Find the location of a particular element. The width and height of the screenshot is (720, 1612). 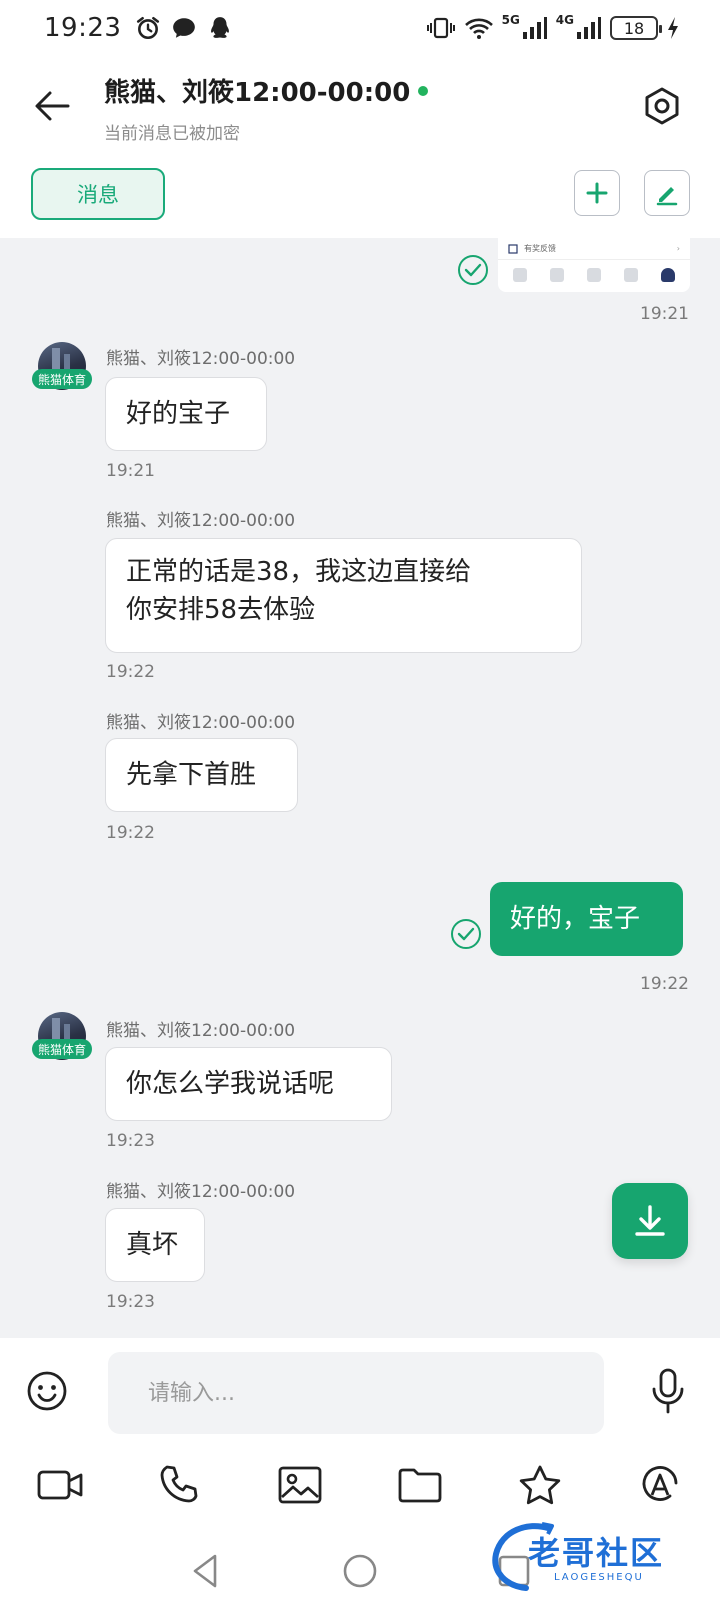

tab-bar: 消息 is located at coordinates (360, 197).